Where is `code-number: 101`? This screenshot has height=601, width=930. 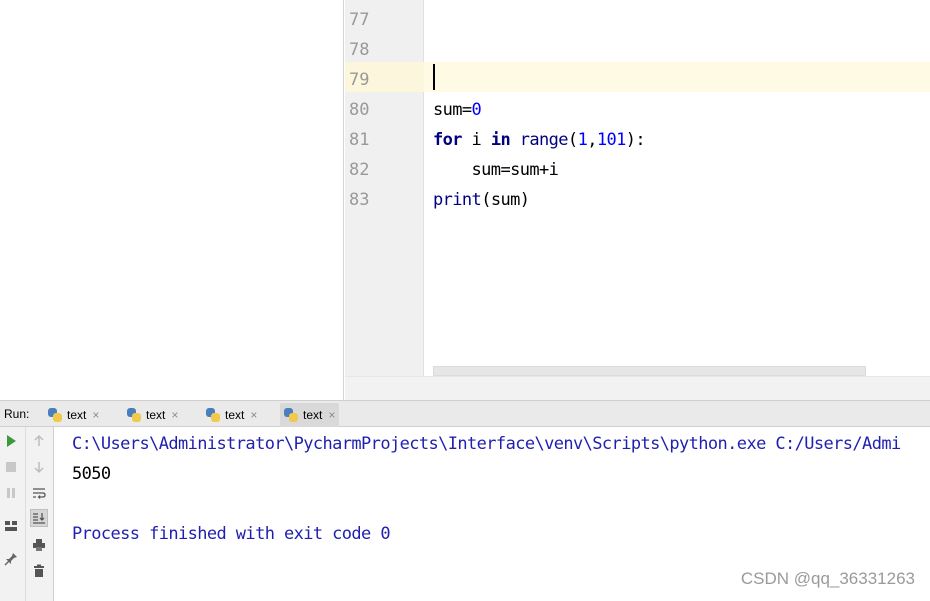 code-number: 101 is located at coordinates (611, 140).